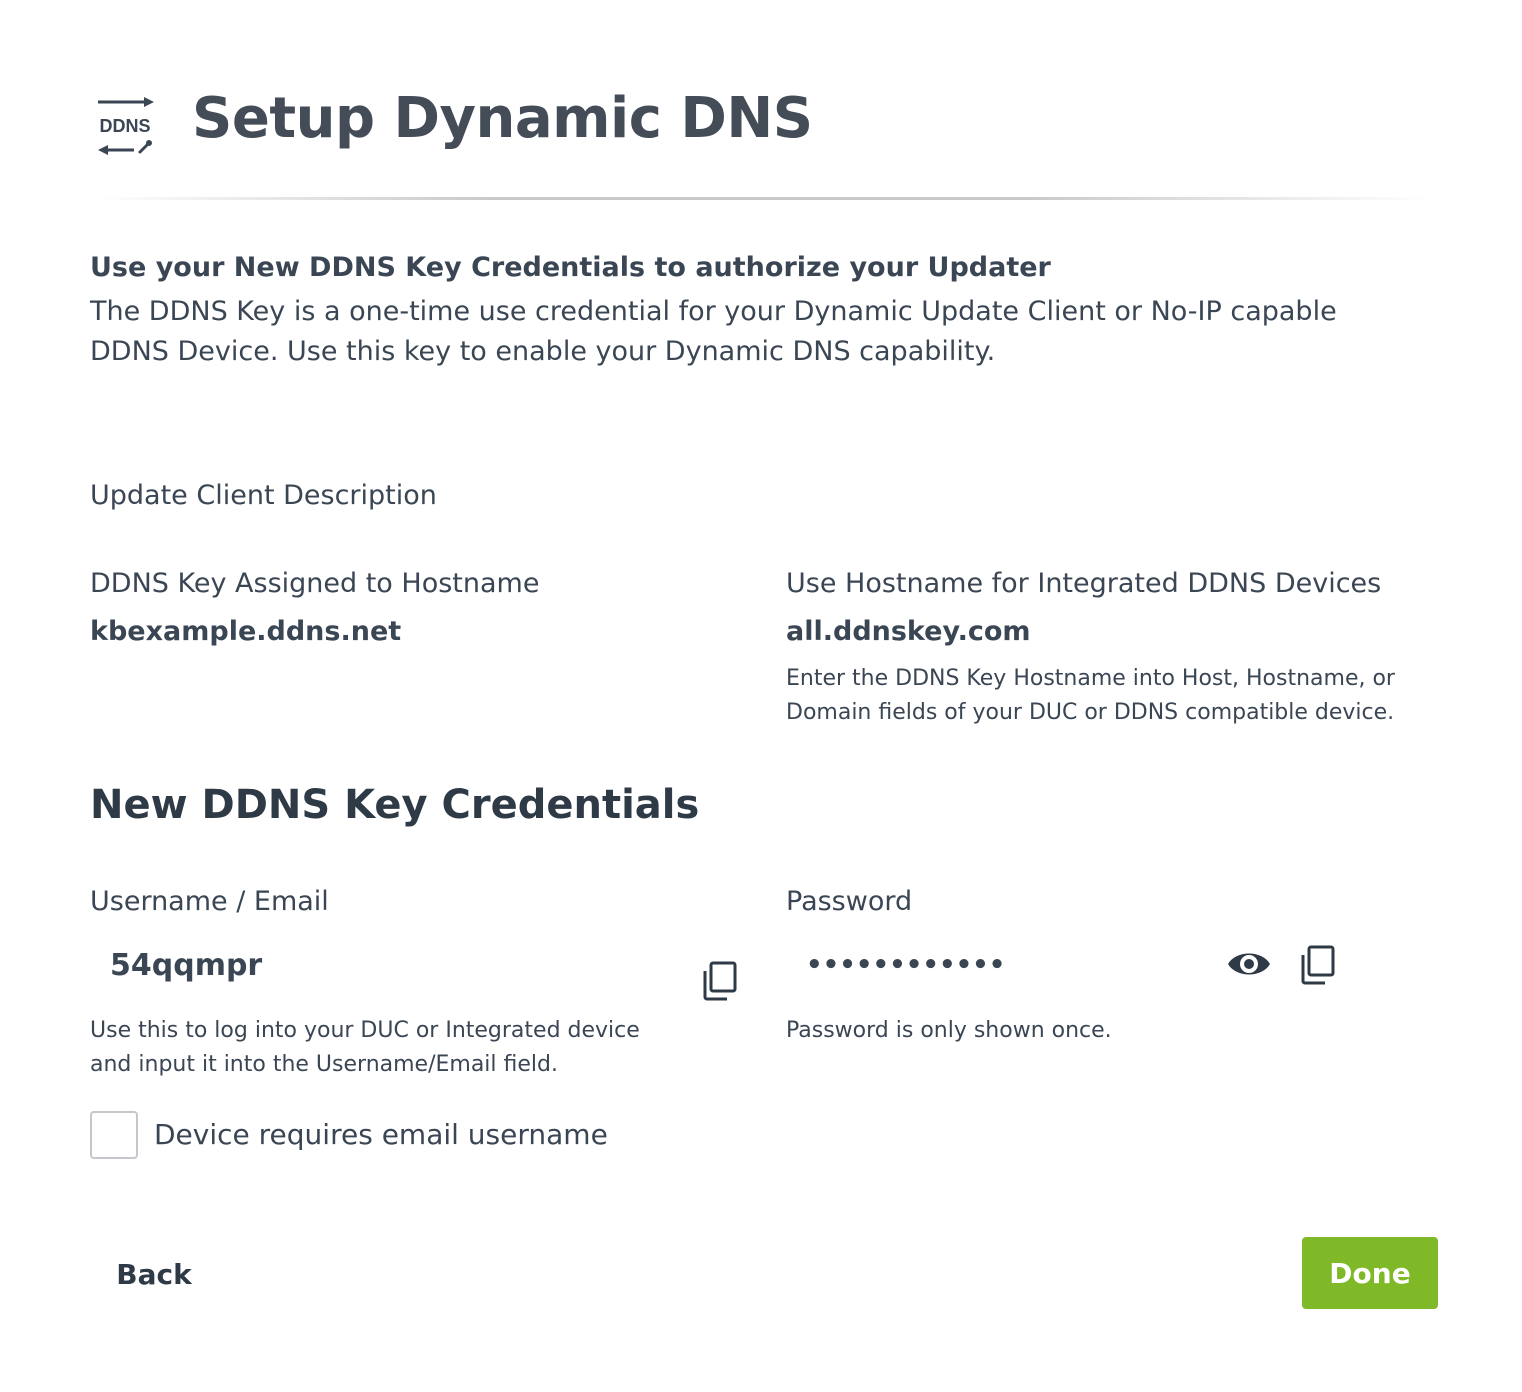 The height and width of the screenshot is (1392, 1522). What do you see at coordinates (908, 631) in the screenshot?
I see `integrated-hostname-value: all.ddnskey.com` at bounding box center [908, 631].